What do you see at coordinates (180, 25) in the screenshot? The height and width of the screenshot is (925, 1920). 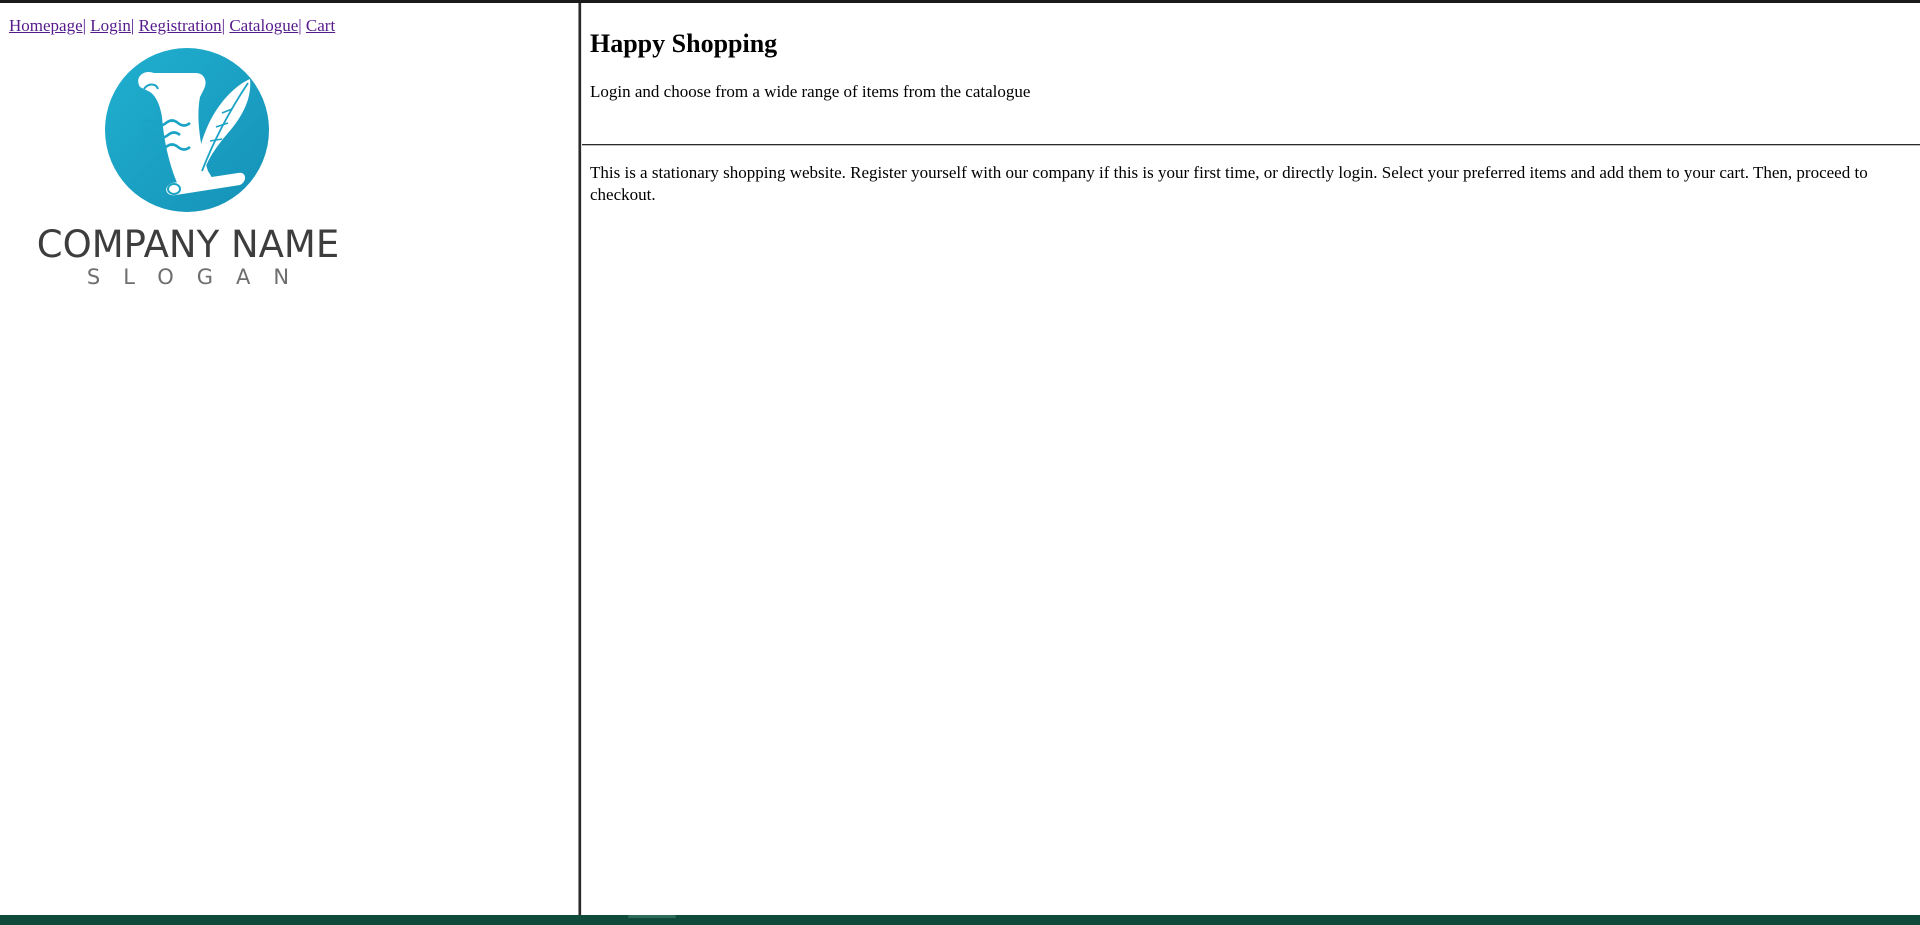 I see `nav-link-registration: Registration` at bounding box center [180, 25].